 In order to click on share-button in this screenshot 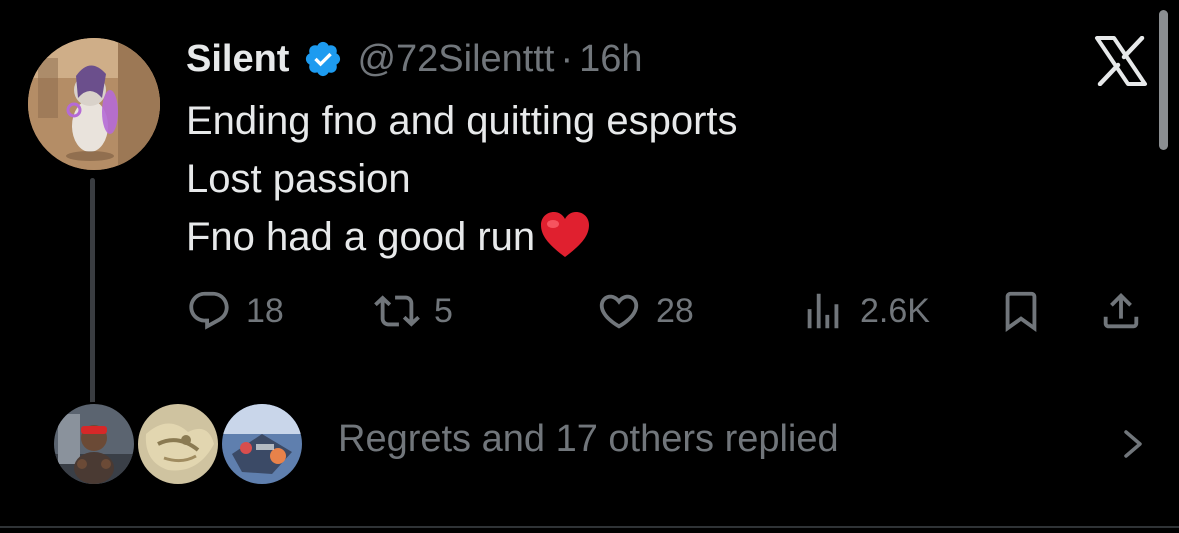, I will do `click(1121, 311)`.